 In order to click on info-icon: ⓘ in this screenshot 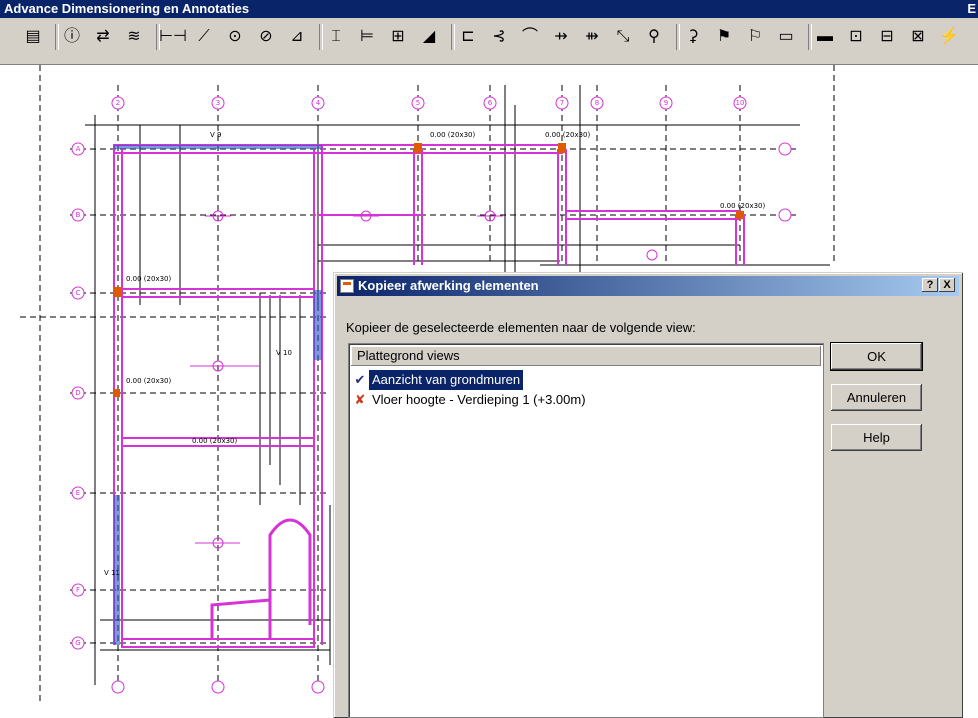, I will do `click(72, 37)`.